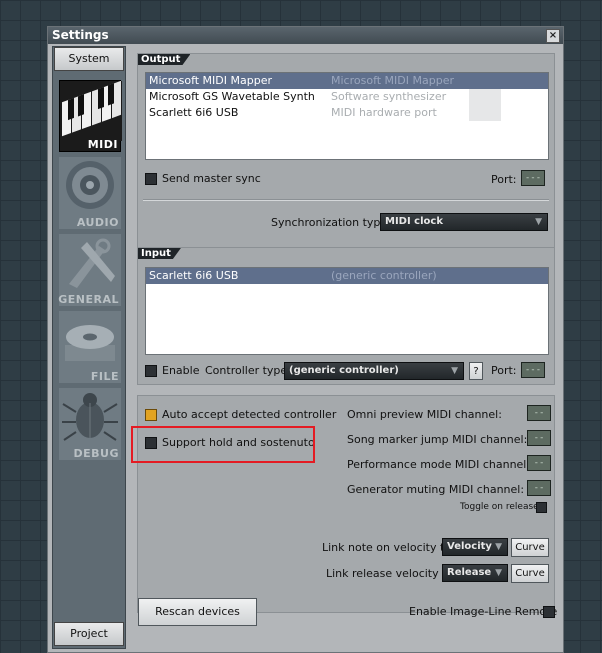 This screenshot has width=602, height=653. What do you see at coordinates (92, 263) in the screenshot?
I see `tools-icon` at bounding box center [92, 263].